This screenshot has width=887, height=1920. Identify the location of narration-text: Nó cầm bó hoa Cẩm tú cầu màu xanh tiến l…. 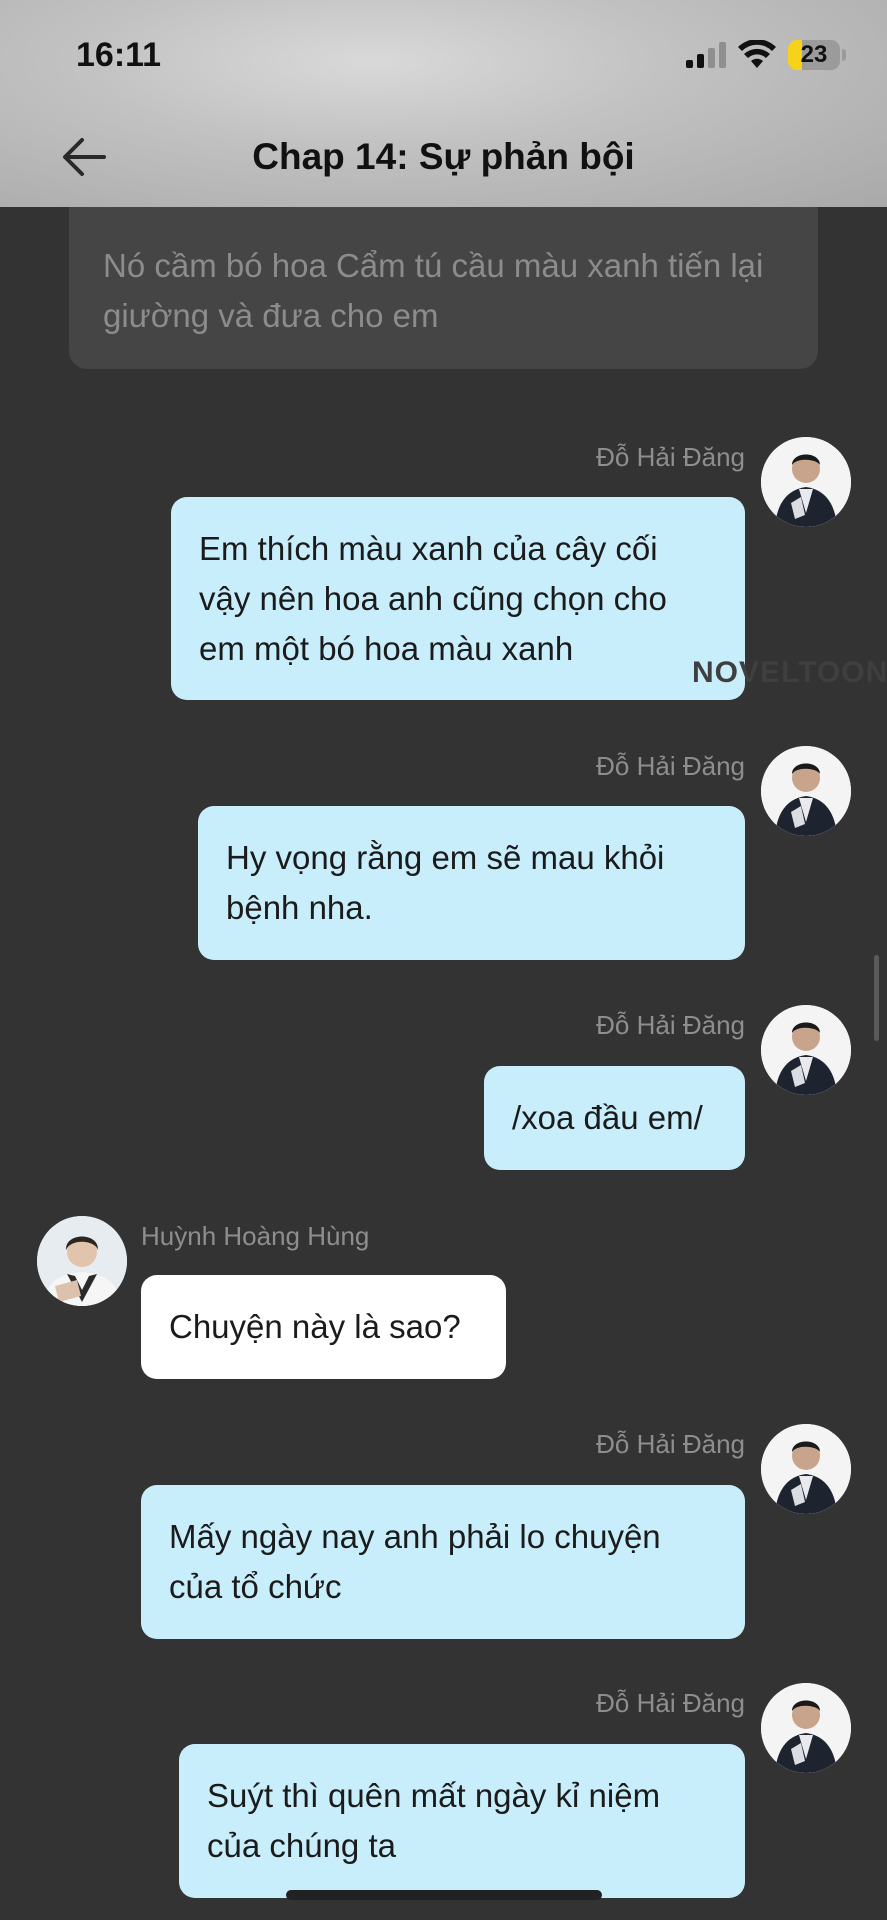
(433, 290).